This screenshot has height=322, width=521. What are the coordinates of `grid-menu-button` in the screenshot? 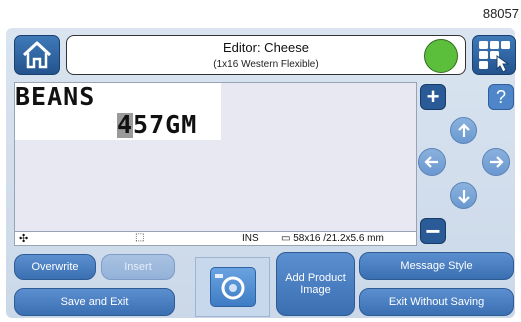 It's located at (494, 55).